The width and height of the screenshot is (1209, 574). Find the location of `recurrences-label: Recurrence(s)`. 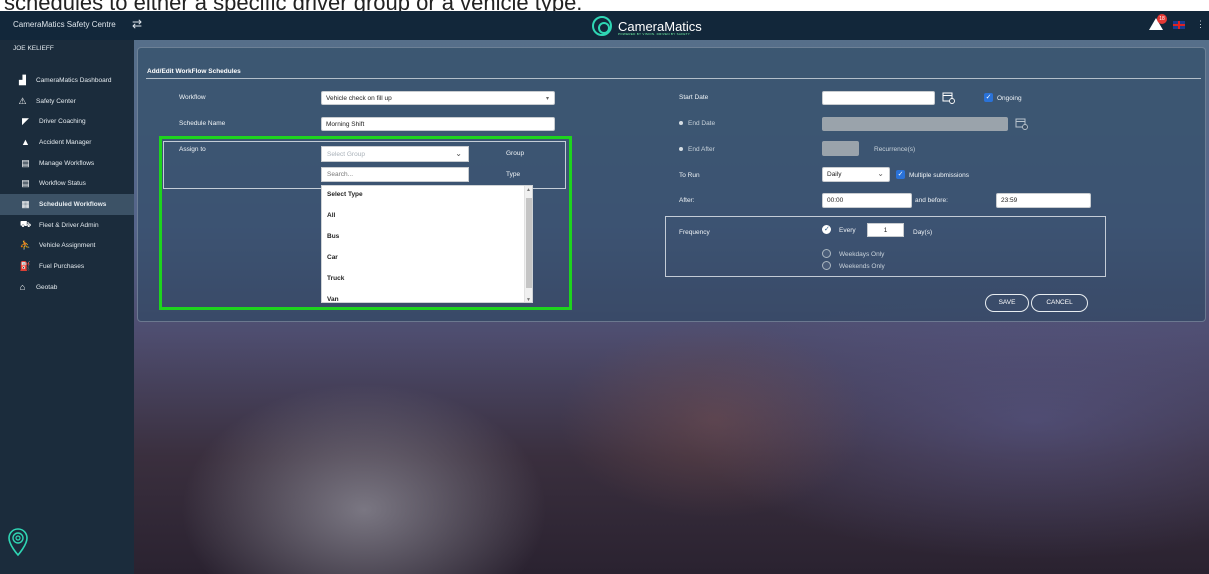

recurrences-label: Recurrence(s) is located at coordinates (895, 149).